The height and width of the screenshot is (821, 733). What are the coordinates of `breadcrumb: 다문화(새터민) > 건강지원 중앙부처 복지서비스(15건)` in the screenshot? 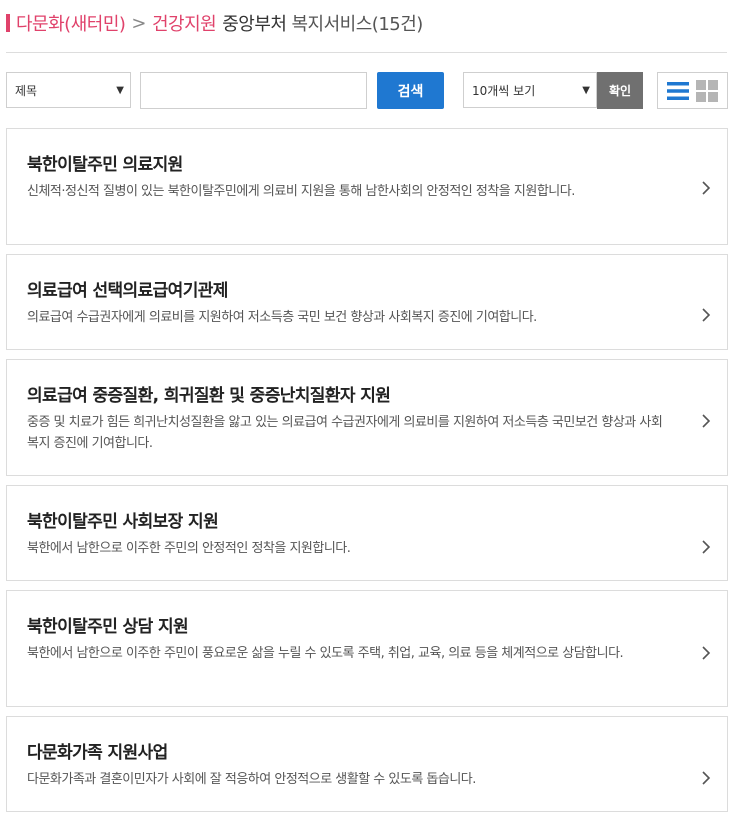 It's located at (214, 23).